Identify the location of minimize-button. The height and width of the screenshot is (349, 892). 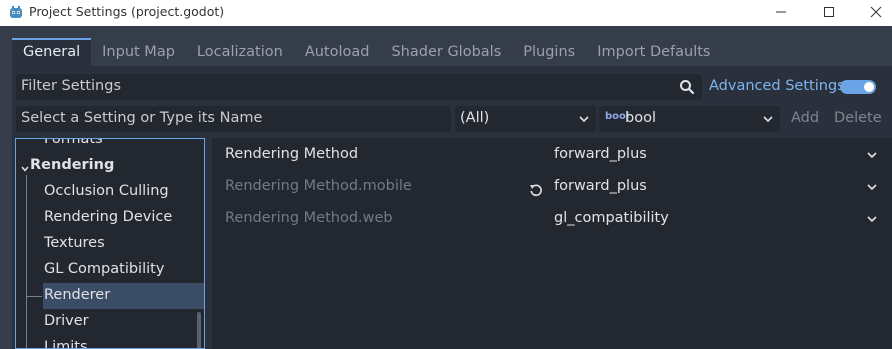
(781, 13).